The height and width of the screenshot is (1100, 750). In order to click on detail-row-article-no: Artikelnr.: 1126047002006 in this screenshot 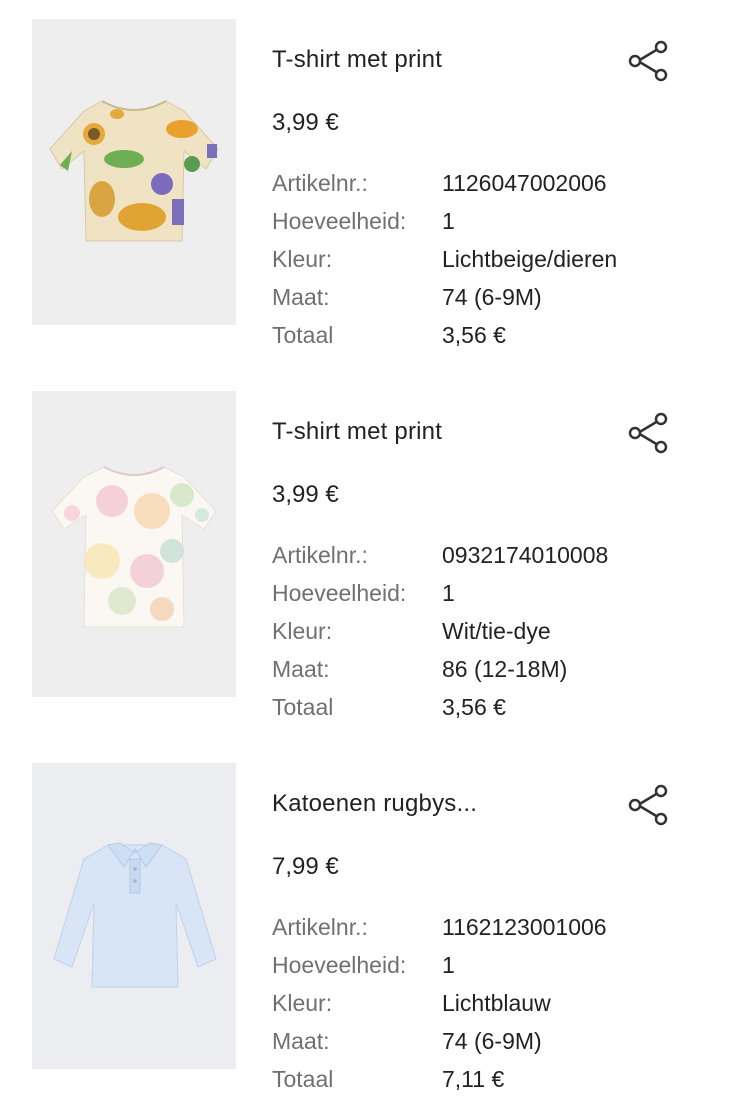, I will do `click(482, 183)`.